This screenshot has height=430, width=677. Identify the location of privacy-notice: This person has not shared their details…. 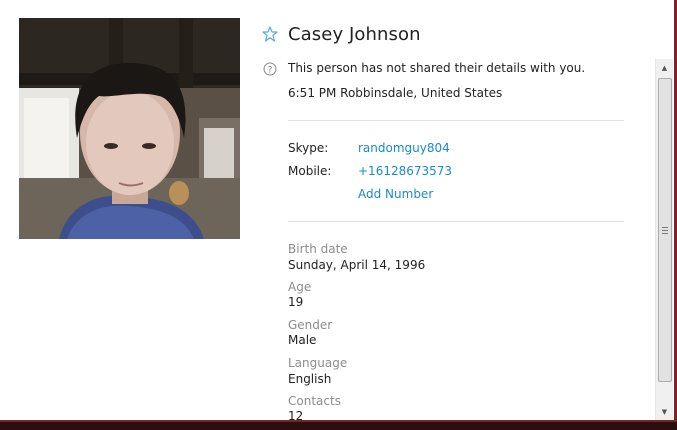
(437, 68).